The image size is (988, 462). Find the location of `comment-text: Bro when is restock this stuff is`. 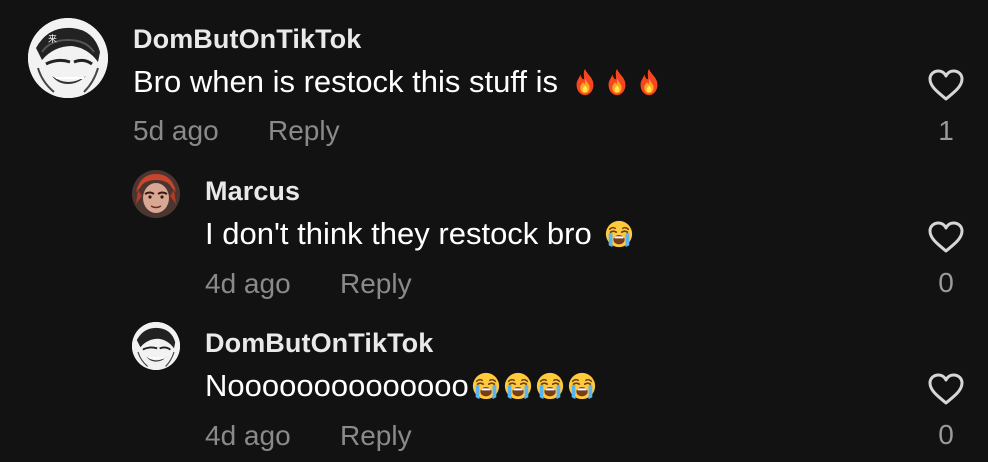

comment-text: Bro when is restock this stuff is is located at coordinates (398, 82).